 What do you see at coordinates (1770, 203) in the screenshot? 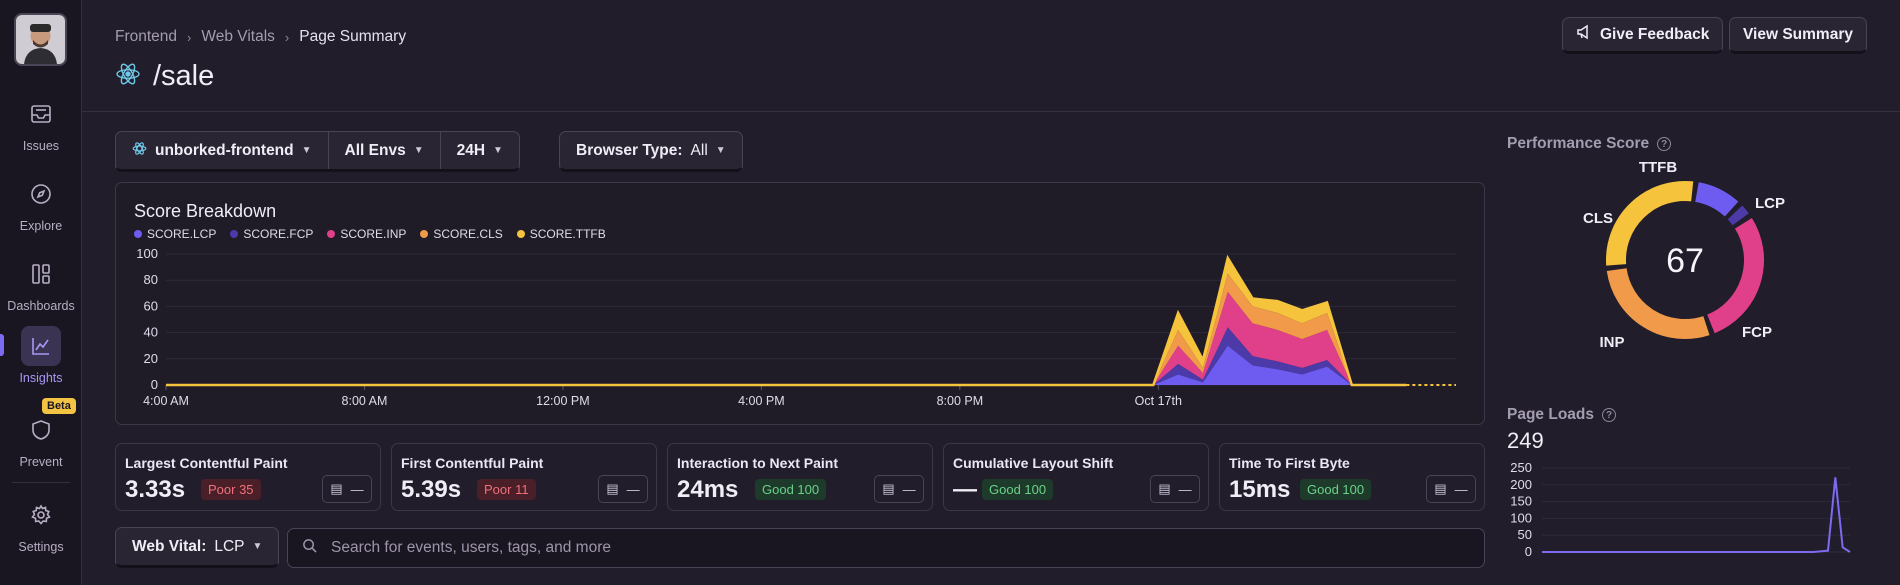
I see `score-label-lcp: LCP` at bounding box center [1770, 203].